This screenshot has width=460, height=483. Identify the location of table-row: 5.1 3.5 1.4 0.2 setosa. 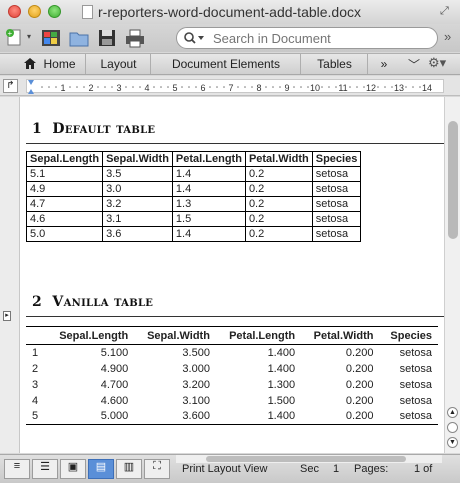
(193, 174).